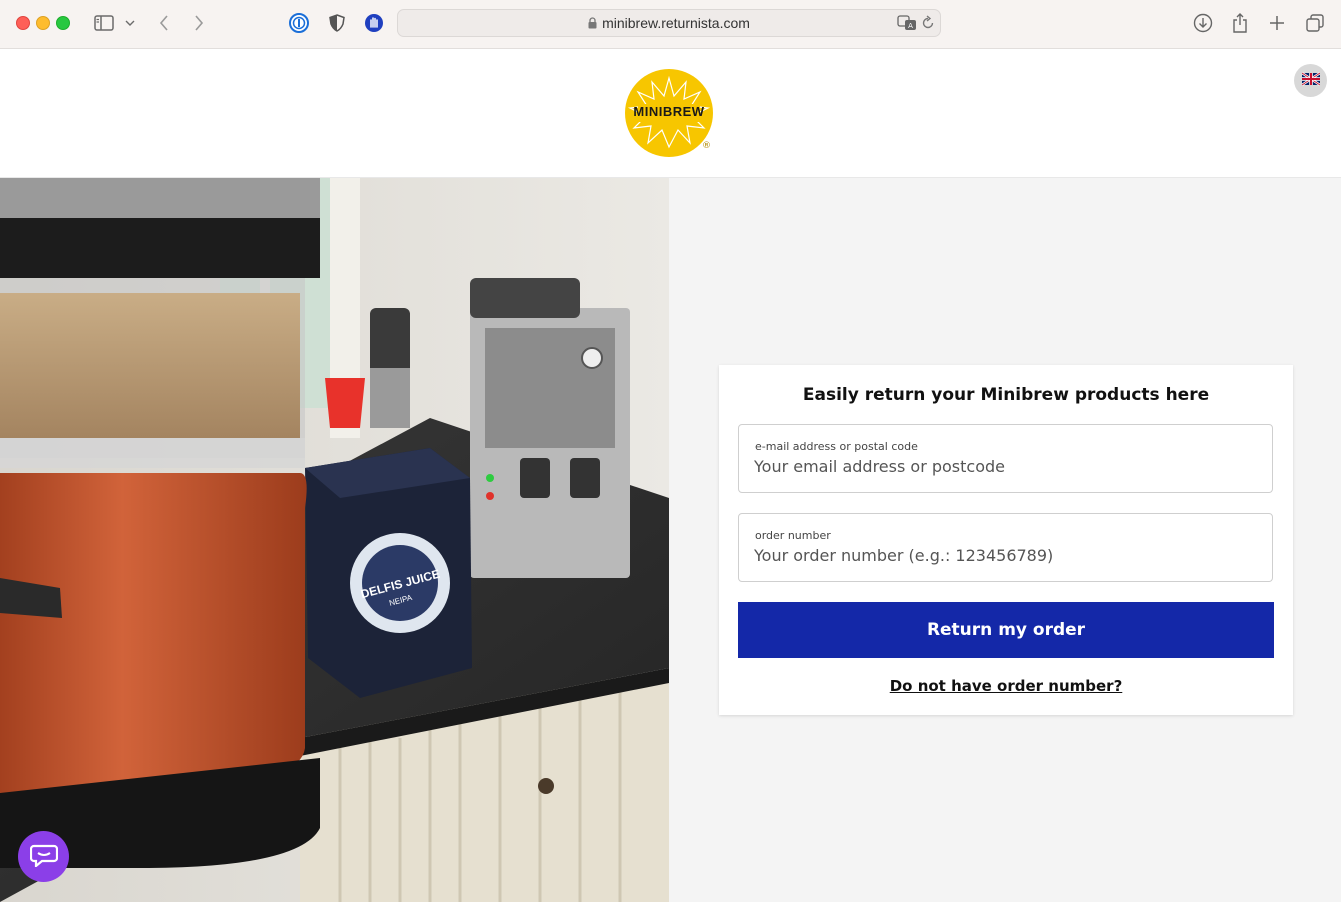 The image size is (1341, 902). I want to click on back-icon, so click(164, 23).